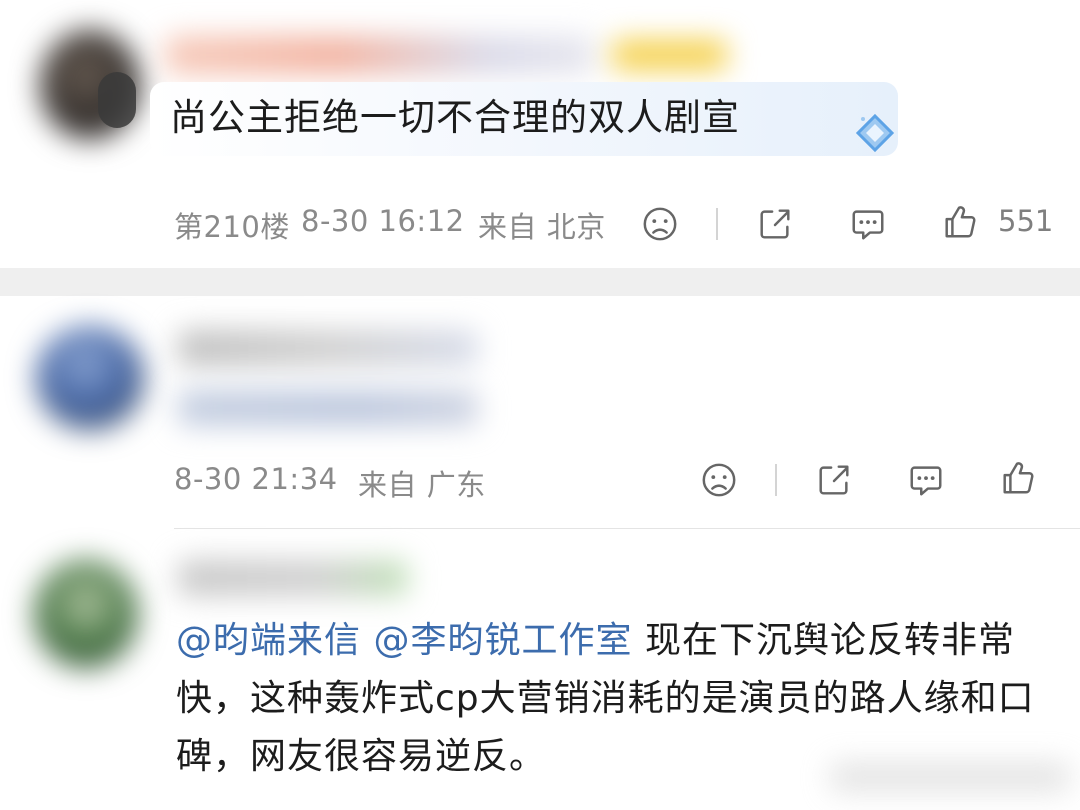  What do you see at coordinates (117, 100) in the screenshot?
I see `avatar-badge` at bounding box center [117, 100].